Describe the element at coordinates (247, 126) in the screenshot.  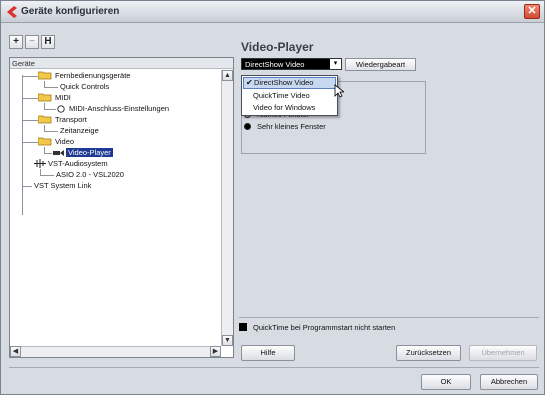
I see `radio-selected-icon` at that location.